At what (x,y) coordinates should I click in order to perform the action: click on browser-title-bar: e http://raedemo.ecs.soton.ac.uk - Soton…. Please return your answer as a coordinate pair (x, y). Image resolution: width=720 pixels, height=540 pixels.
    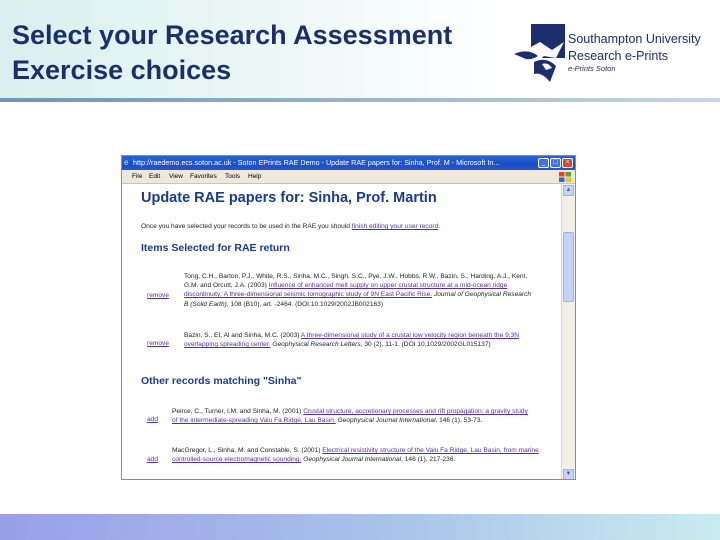
    Looking at the image, I should click on (348, 163).